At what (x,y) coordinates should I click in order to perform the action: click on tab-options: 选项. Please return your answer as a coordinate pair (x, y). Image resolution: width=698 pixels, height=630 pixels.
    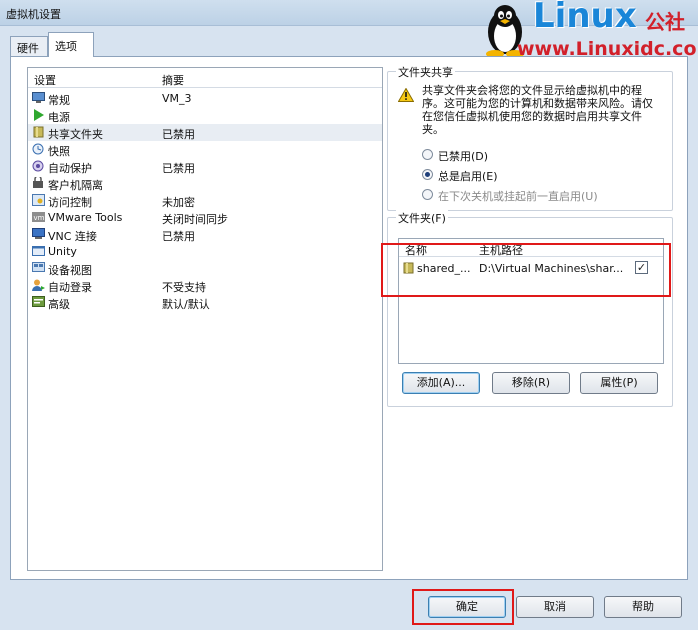
    Looking at the image, I should click on (71, 44).